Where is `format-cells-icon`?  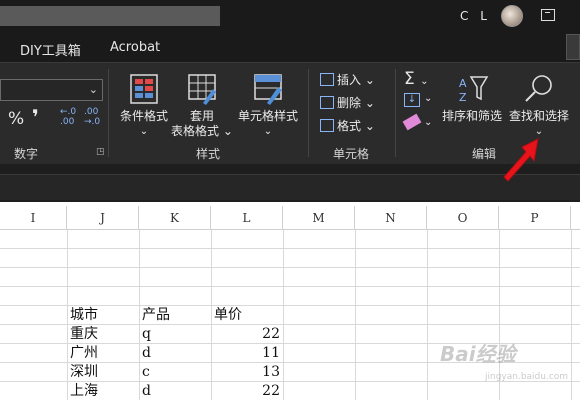
format-cells-icon is located at coordinates (327, 125).